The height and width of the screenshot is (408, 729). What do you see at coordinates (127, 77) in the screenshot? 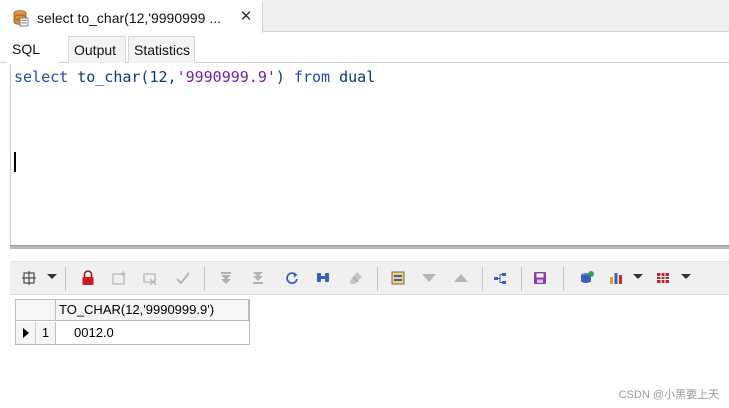
I see `code-function-call: to_char(12,` at bounding box center [127, 77].